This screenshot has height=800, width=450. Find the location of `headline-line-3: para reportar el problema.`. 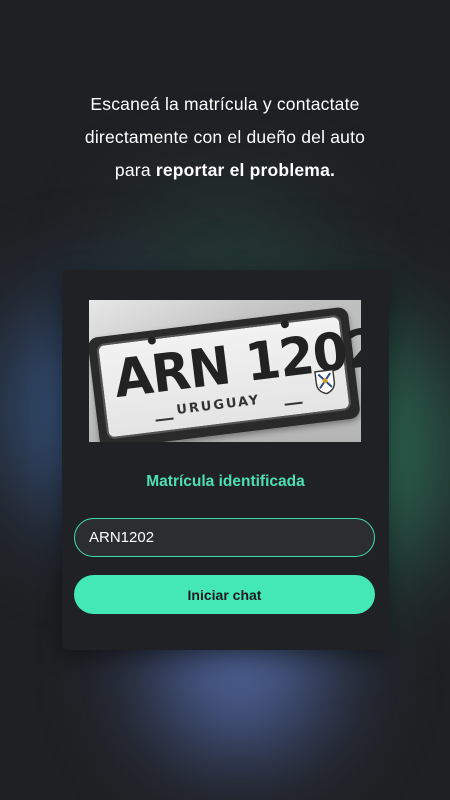

headline-line-3: para reportar el problema. is located at coordinates (225, 170).